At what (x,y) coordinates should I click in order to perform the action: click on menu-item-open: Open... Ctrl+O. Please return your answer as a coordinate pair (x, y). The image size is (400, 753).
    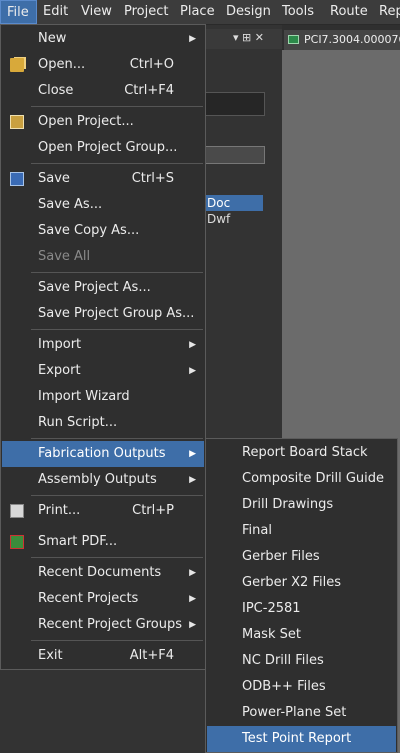
    Looking at the image, I should click on (103, 65).